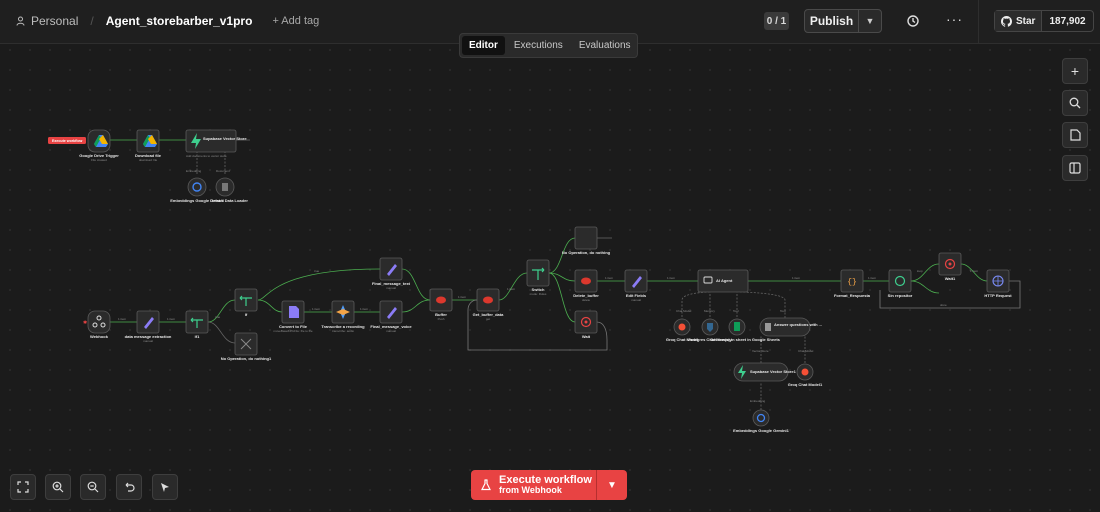 The height and width of the screenshot is (512, 1100). Describe the element at coordinates (636, 285) in the screenshot. I see `node-edit-fields: Edit Fields manual` at that location.